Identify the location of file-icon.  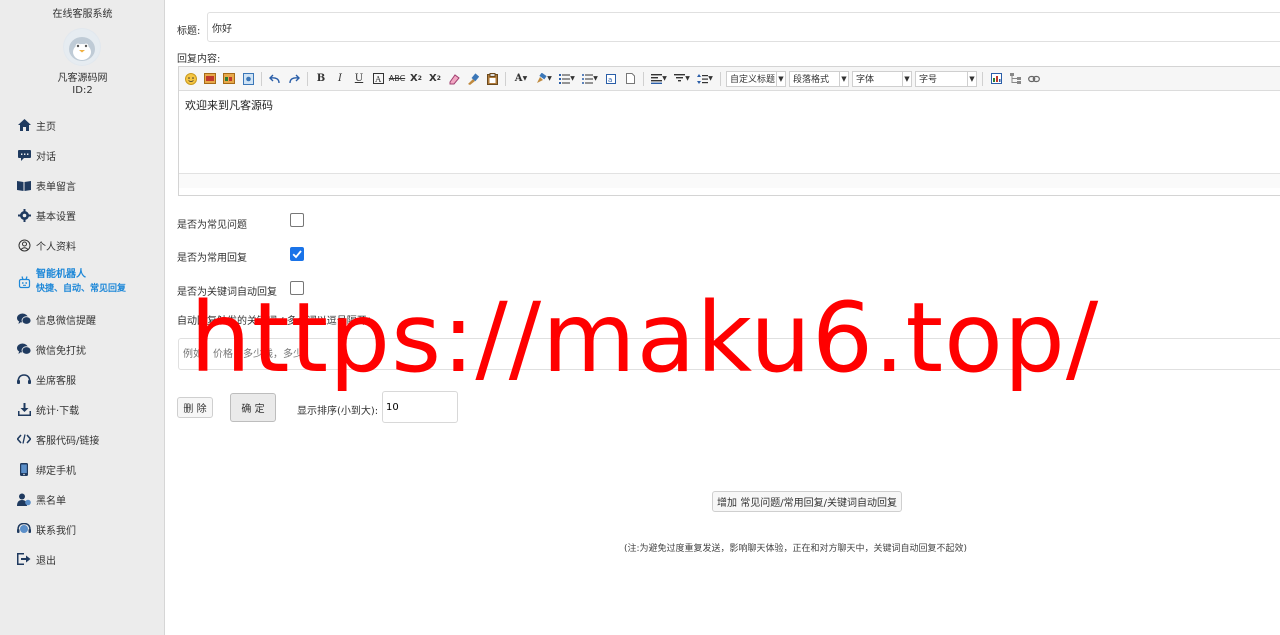
(248, 79).